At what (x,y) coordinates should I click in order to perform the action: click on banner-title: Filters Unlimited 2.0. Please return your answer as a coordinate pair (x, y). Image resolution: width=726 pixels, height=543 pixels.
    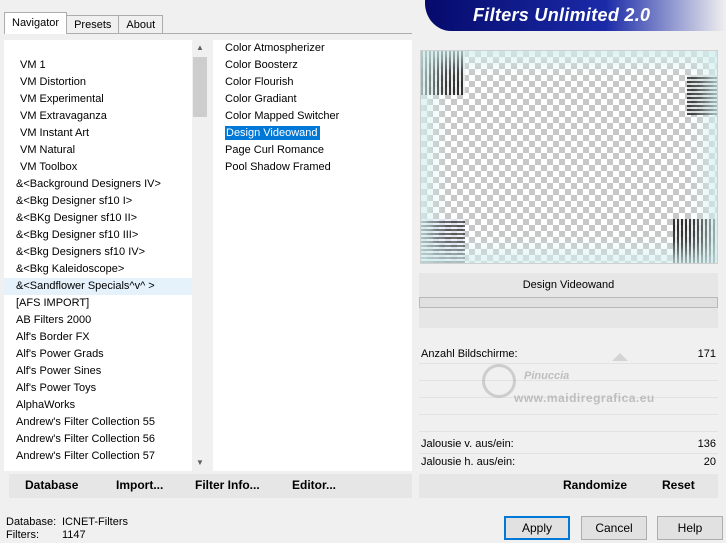
    Looking at the image, I should click on (562, 15).